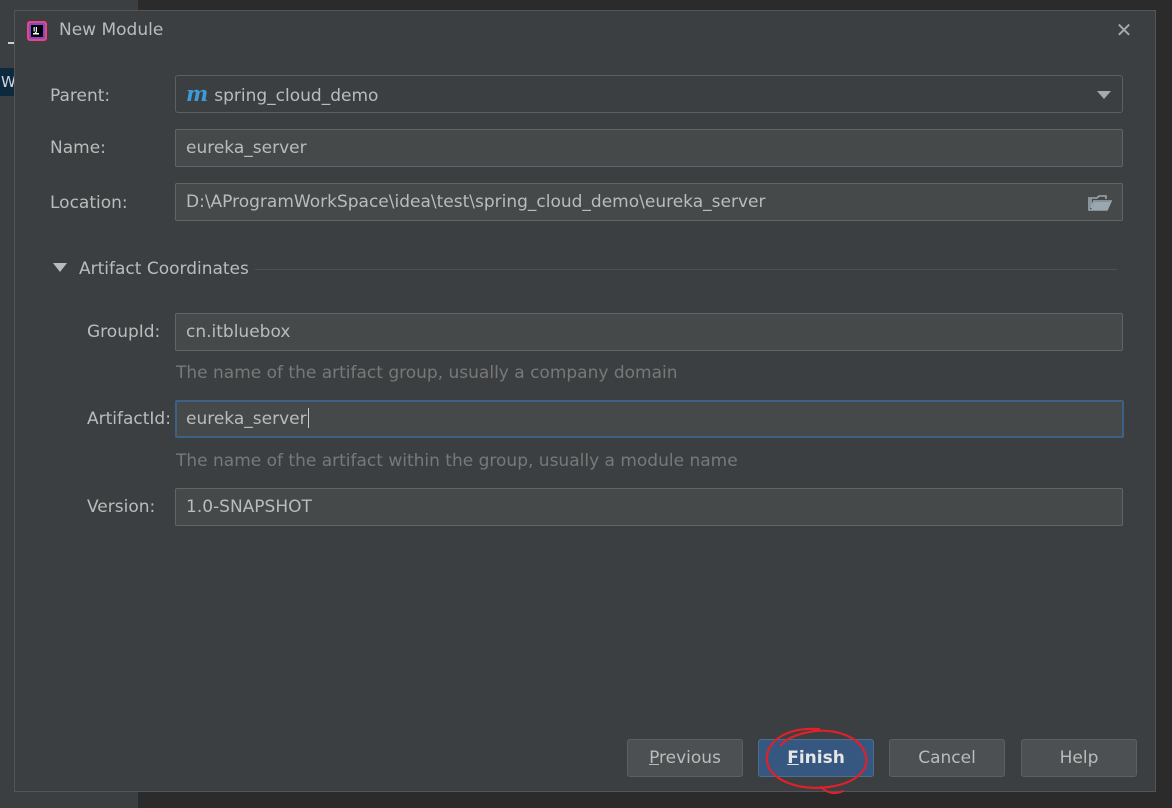 The width and height of the screenshot is (1172, 808). I want to click on parent-label: Parent:, so click(80, 96).